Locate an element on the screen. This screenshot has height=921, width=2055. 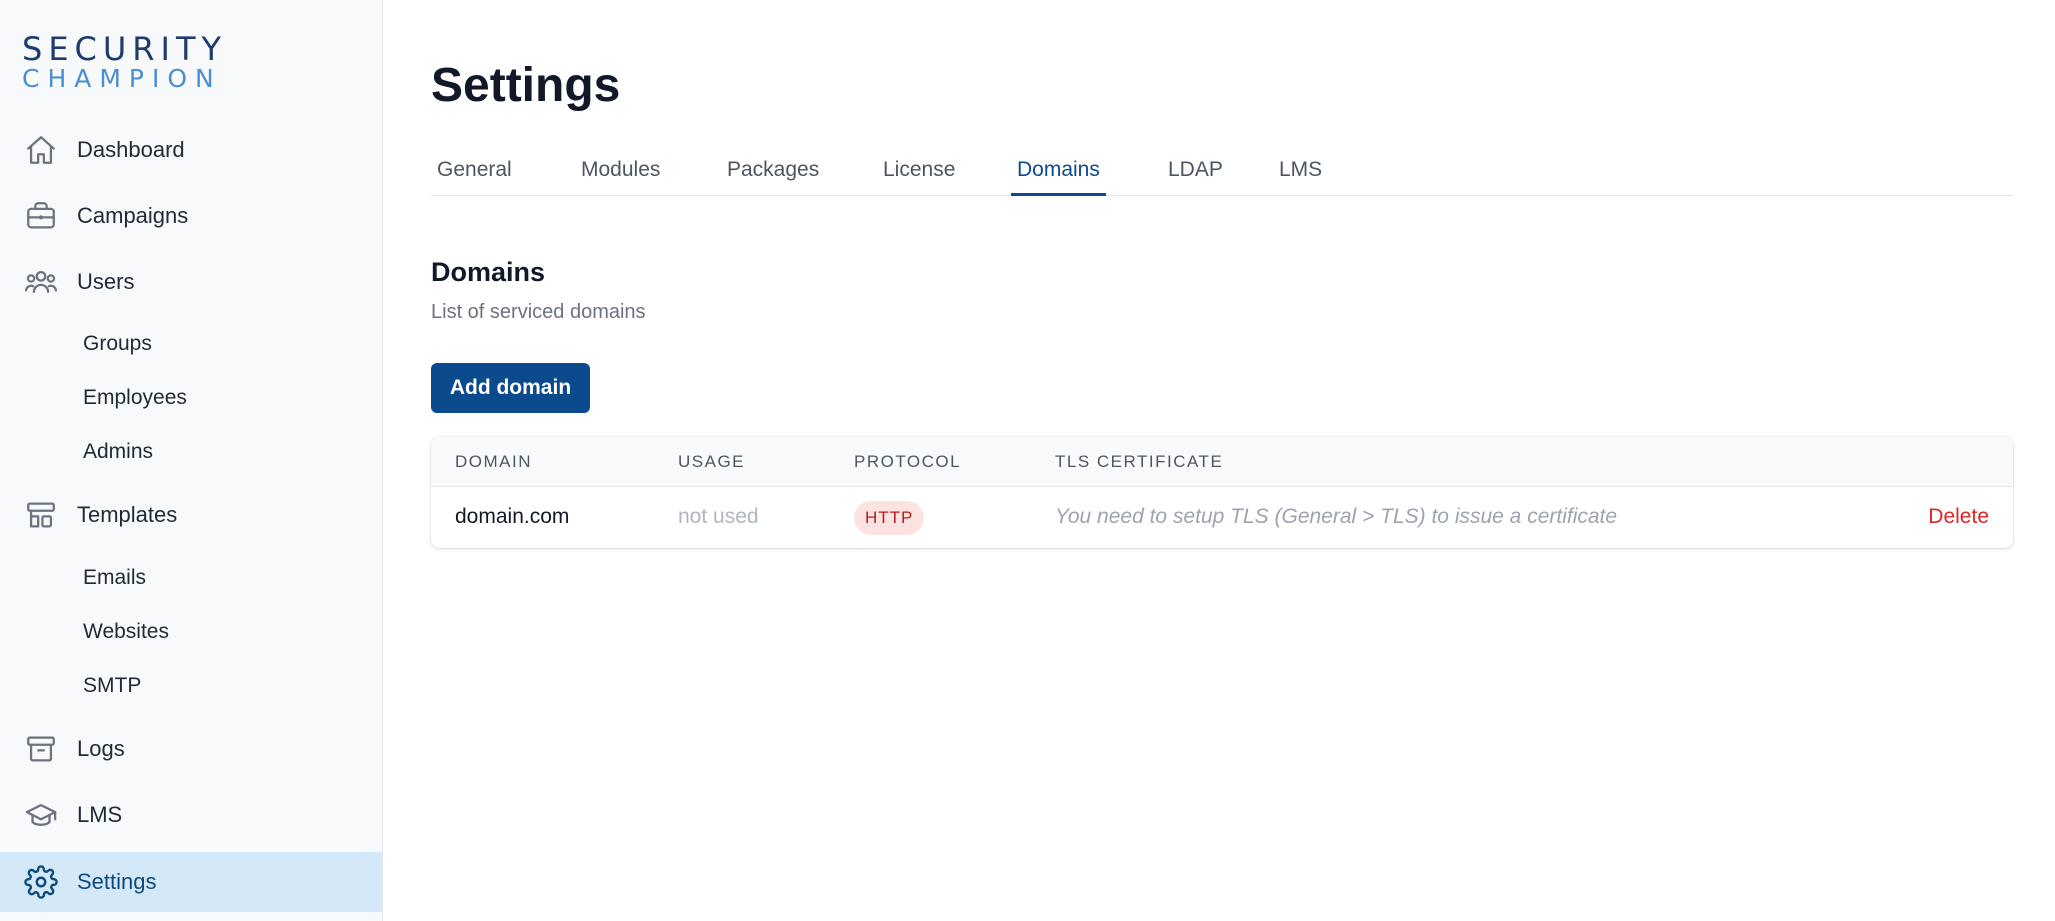
logo-line2: CHAMPION is located at coordinates (122, 78).